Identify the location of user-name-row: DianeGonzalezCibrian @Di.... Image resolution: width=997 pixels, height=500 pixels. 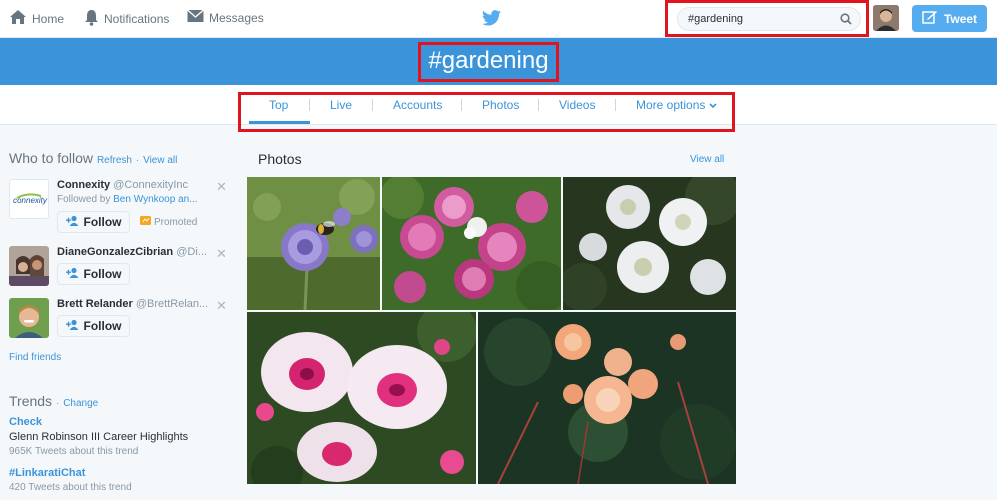
(132, 252).